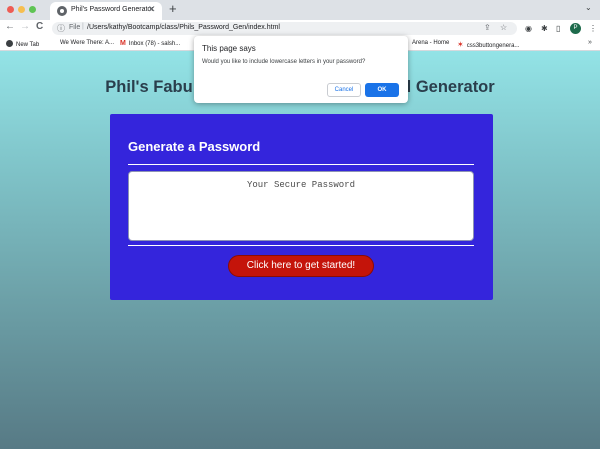 This screenshot has width=600, height=449. Describe the element at coordinates (588, 7) in the screenshot. I see `chevron-down-icon: ⌄` at that location.